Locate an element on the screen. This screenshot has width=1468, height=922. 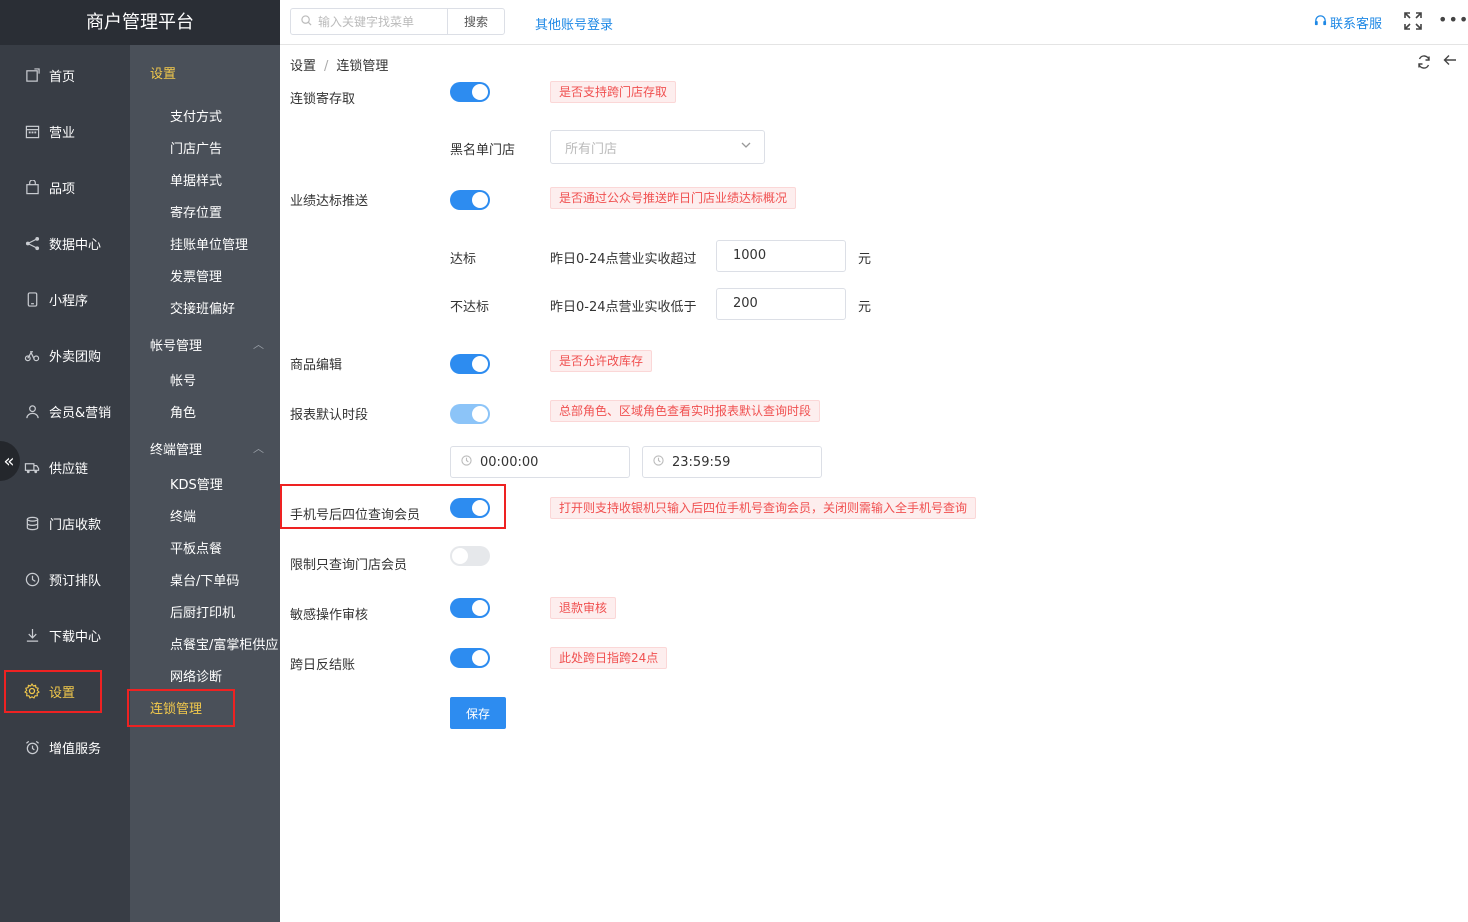
report-end-time-input: 23:59:59 is located at coordinates (732, 462).